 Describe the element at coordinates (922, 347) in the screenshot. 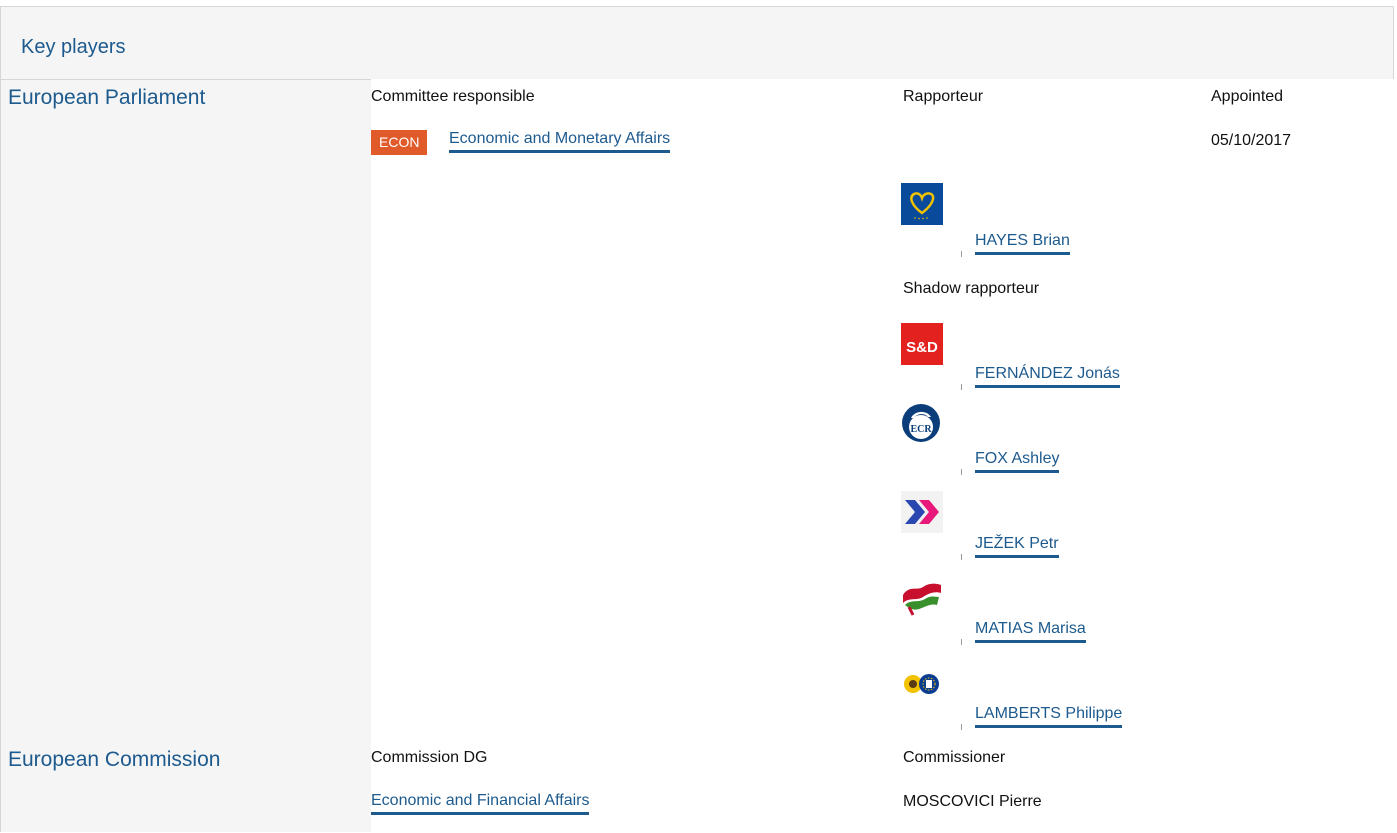

I see `svg-text: S&D` at that location.